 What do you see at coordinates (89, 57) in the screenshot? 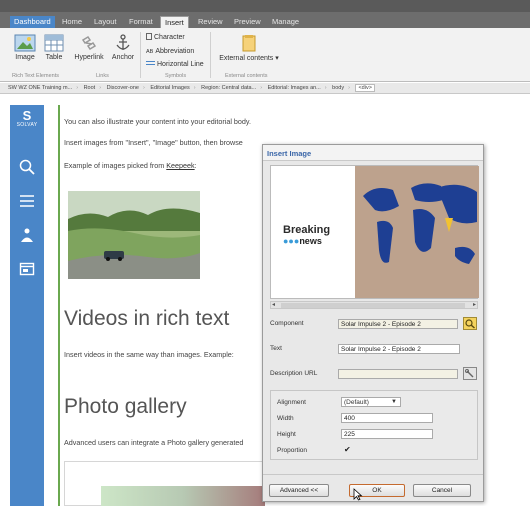
I see `hyperlink-button-label: Hyperlink` at bounding box center [89, 57].